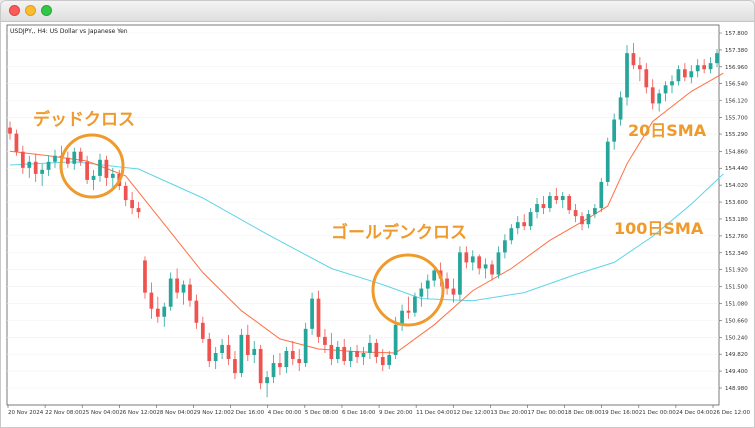 Image resolution: width=755 pixels, height=428 pixels. What do you see at coordinates (736, 186) in the screenshot?
I see `price-tick-label: 154.020` at bounding box center [736, 186].